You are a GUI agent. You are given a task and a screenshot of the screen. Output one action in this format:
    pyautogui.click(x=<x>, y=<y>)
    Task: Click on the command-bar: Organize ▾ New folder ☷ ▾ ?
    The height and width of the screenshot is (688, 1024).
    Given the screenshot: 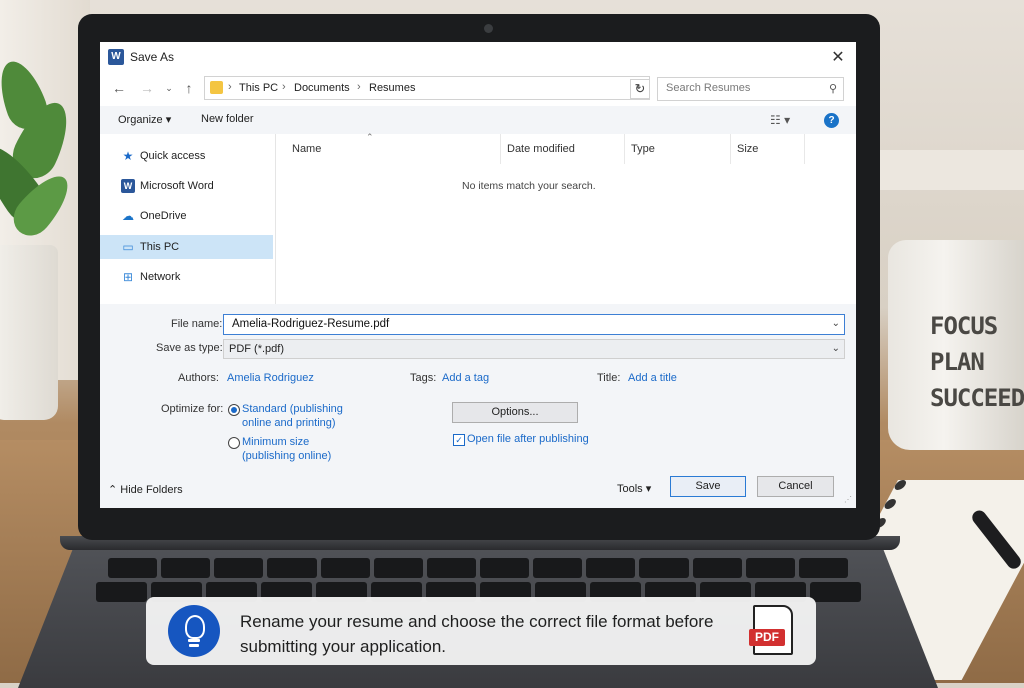 What is the action you would take?
    pyautogui.click(x=478, y=120)
    